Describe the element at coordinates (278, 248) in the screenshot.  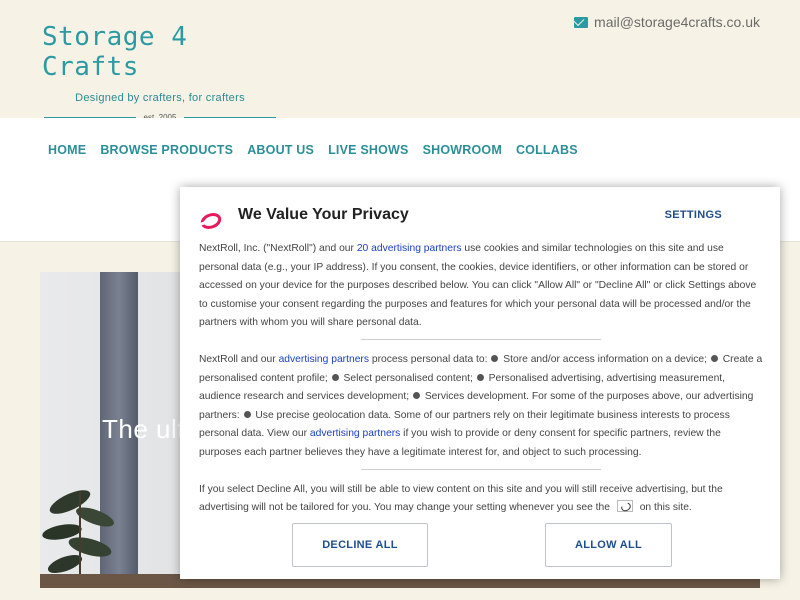
I see `consent-p1-pre: NextRoll, Inc. ("NextRoll") and our` at that location.